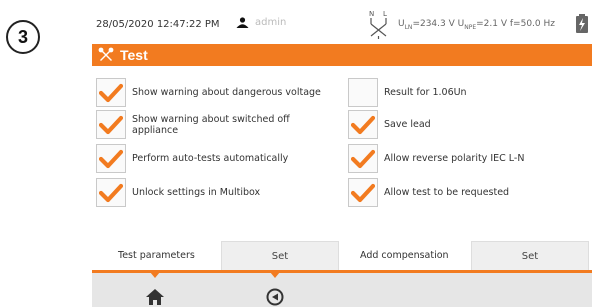  I want to click on option-label: Save lead, so click(407, 124).